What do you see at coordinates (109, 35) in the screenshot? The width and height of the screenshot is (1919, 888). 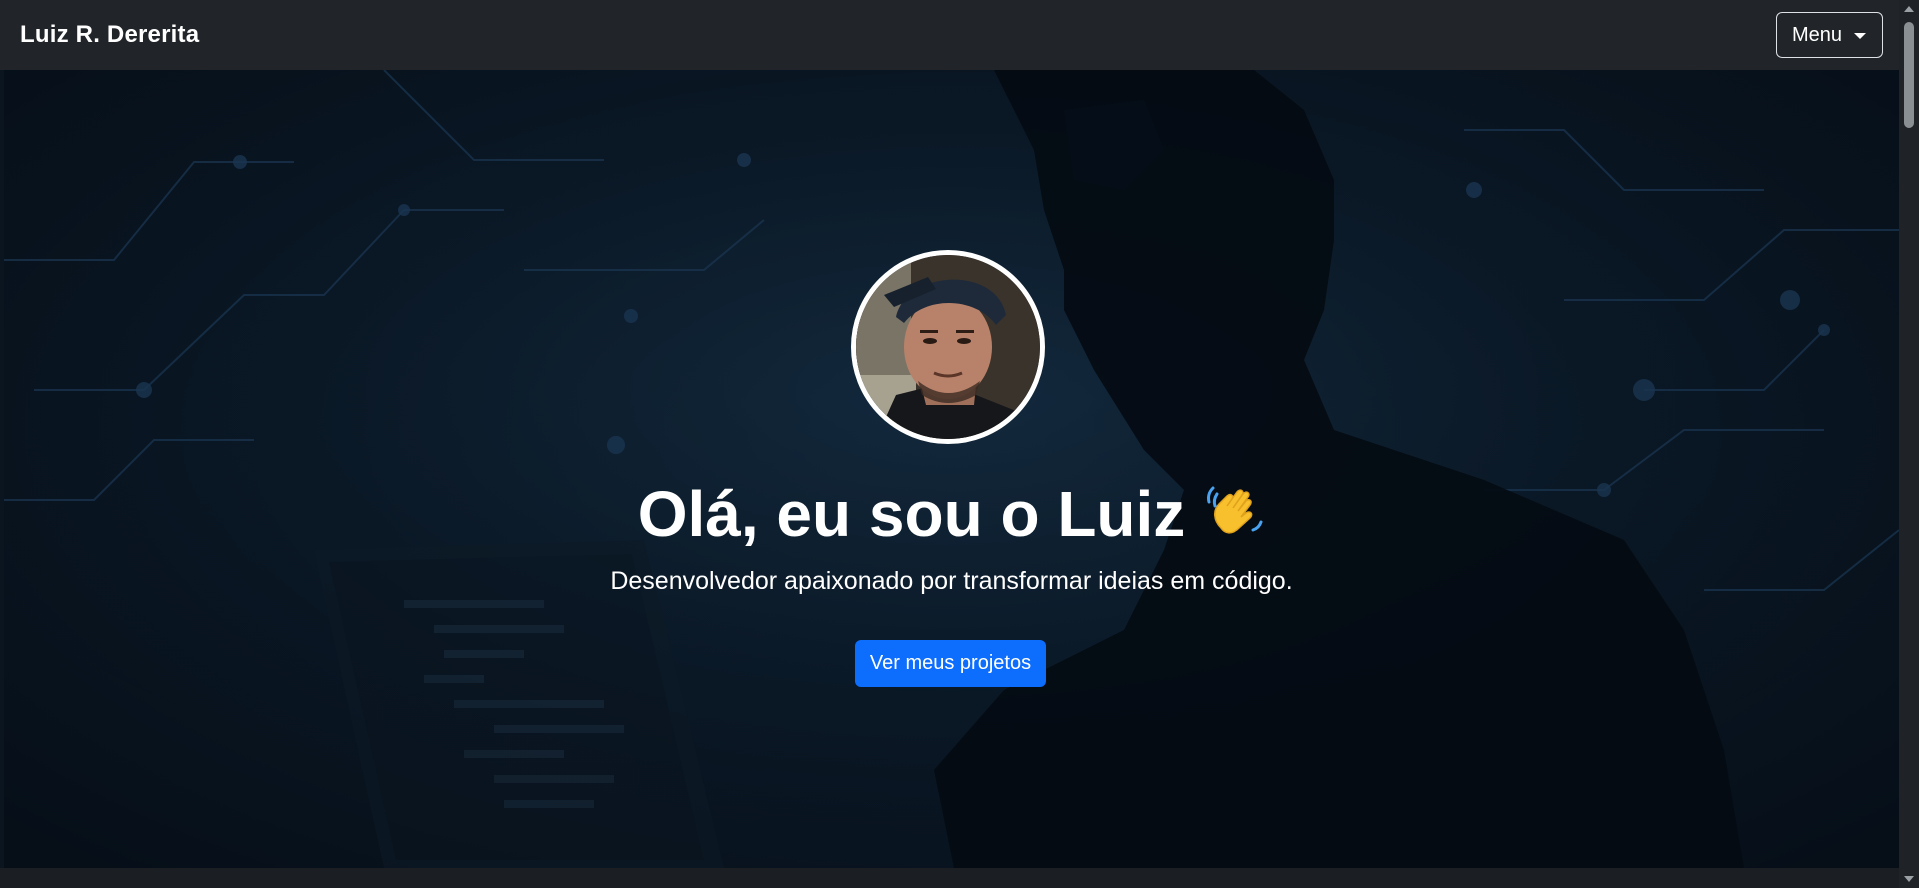 I see `brand-name: Luiz R. Dererita` at bounding box center [109, 35].